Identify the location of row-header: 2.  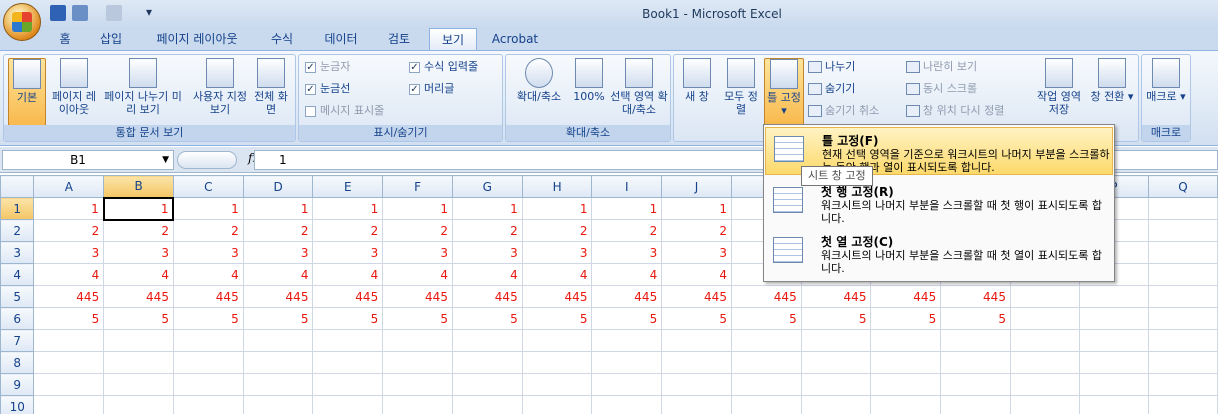
(17, 230).